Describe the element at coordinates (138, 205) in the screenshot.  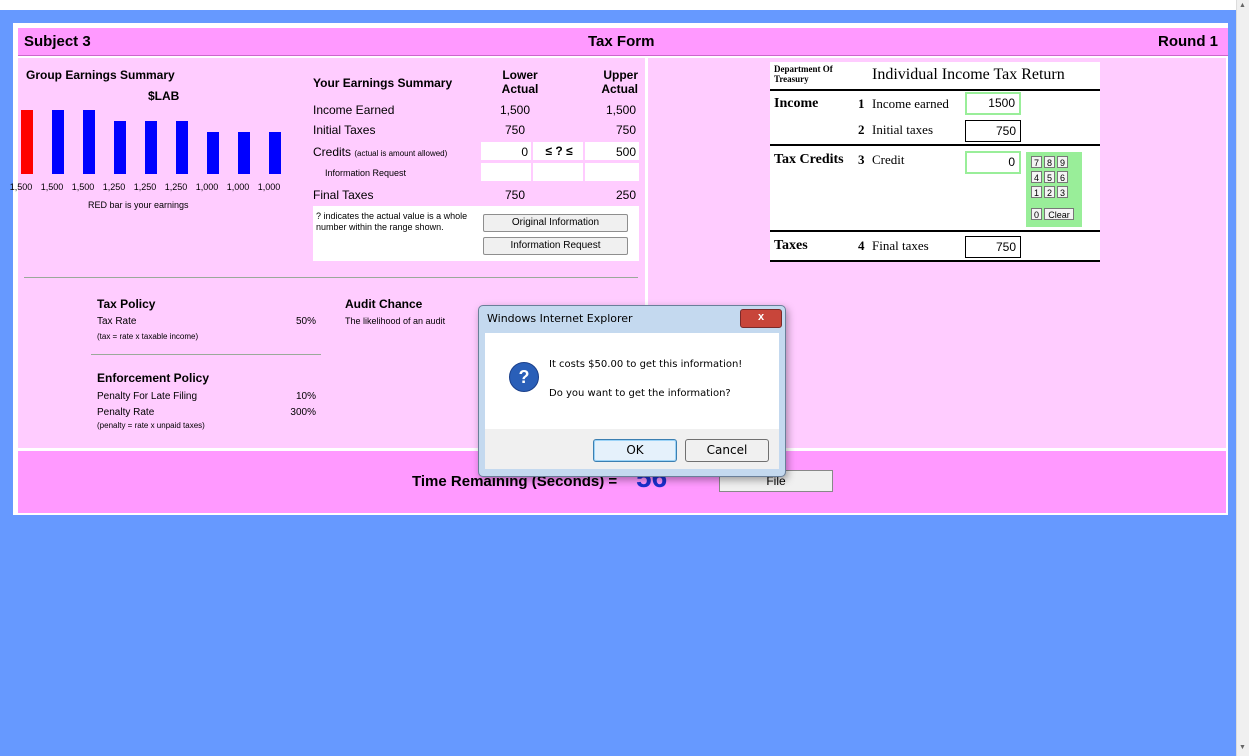
I see `chart-caption: RED bar is your earnings` at that location.